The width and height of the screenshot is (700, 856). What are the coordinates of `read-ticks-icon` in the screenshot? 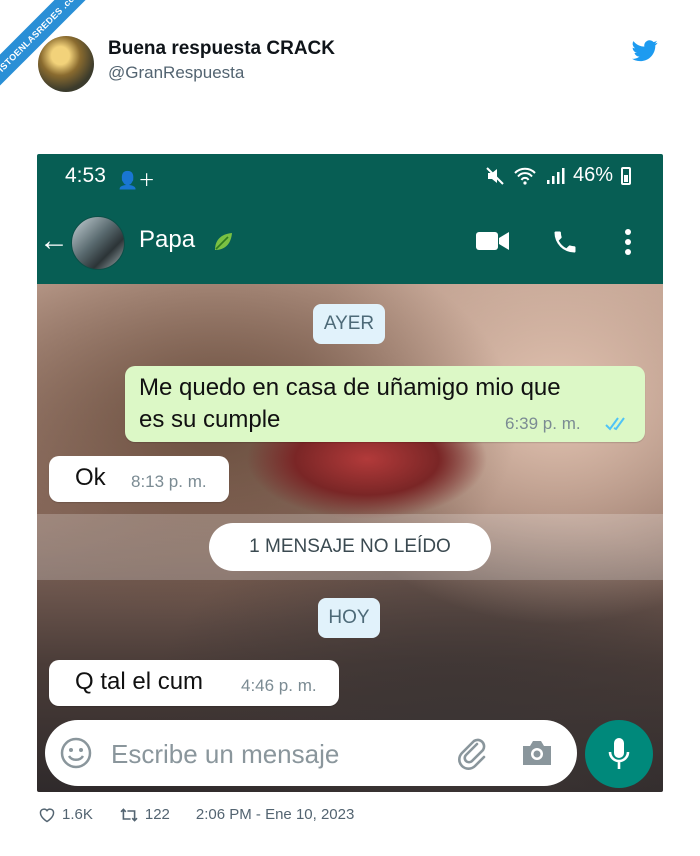 It's located at (615, 424).